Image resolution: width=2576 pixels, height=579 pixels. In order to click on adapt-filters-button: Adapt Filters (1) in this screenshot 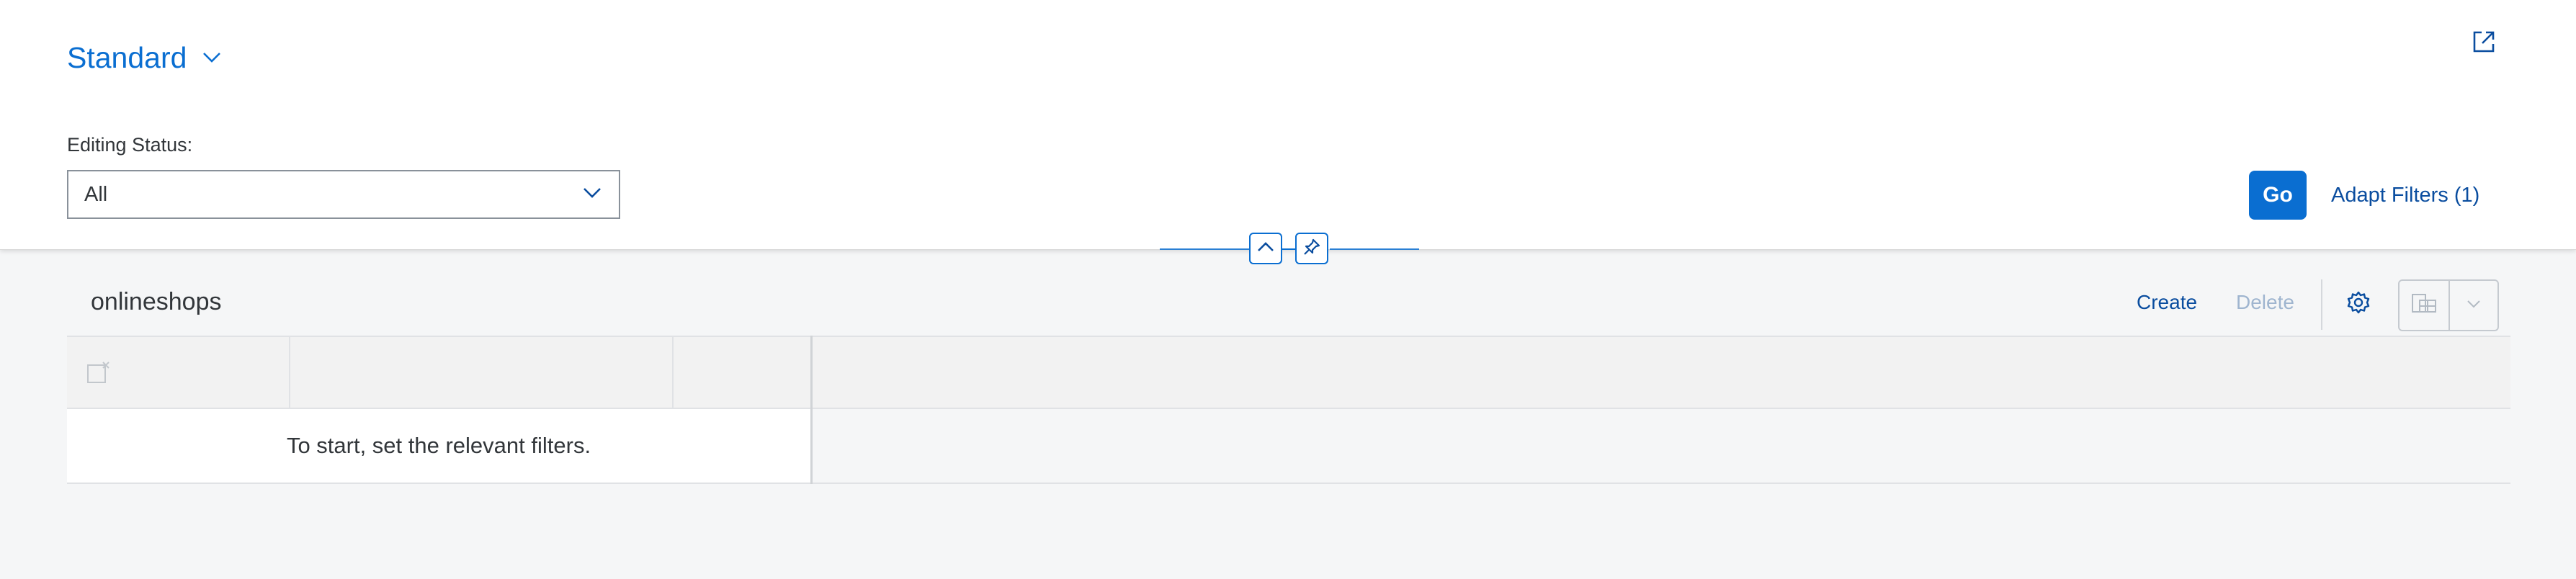, I will do `click(2405, 196)`.